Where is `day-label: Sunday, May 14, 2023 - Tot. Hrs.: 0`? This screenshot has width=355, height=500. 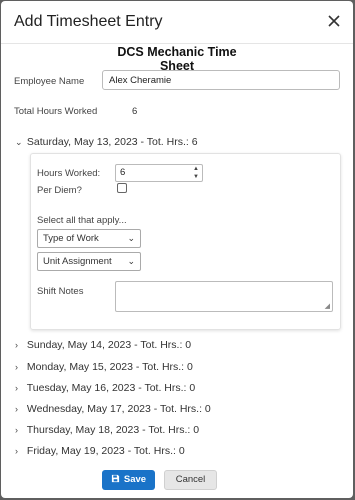
day-label: Sunday, May 14, 2023 - Tot. Hrs.: 0 is located at coordinates (109, 345).